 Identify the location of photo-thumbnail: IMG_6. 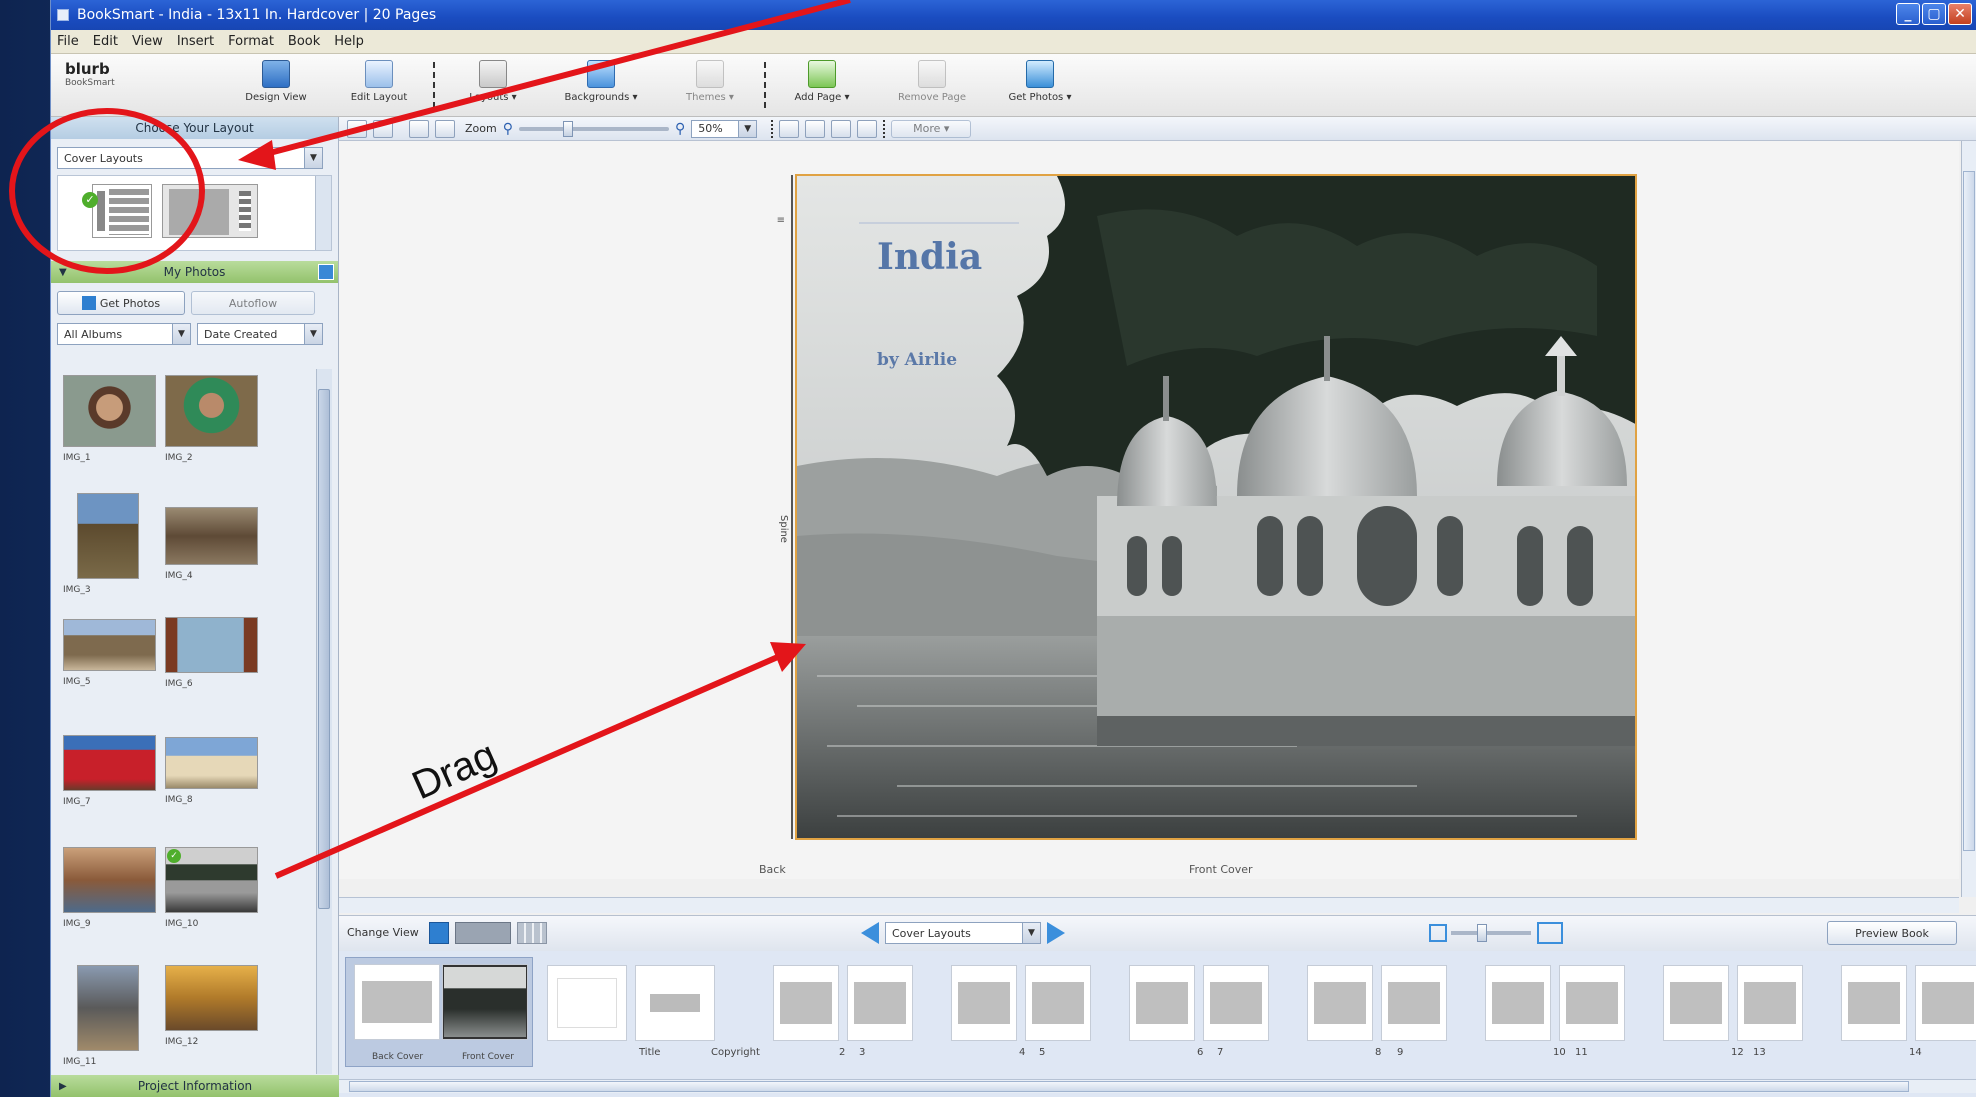
(212, 650).